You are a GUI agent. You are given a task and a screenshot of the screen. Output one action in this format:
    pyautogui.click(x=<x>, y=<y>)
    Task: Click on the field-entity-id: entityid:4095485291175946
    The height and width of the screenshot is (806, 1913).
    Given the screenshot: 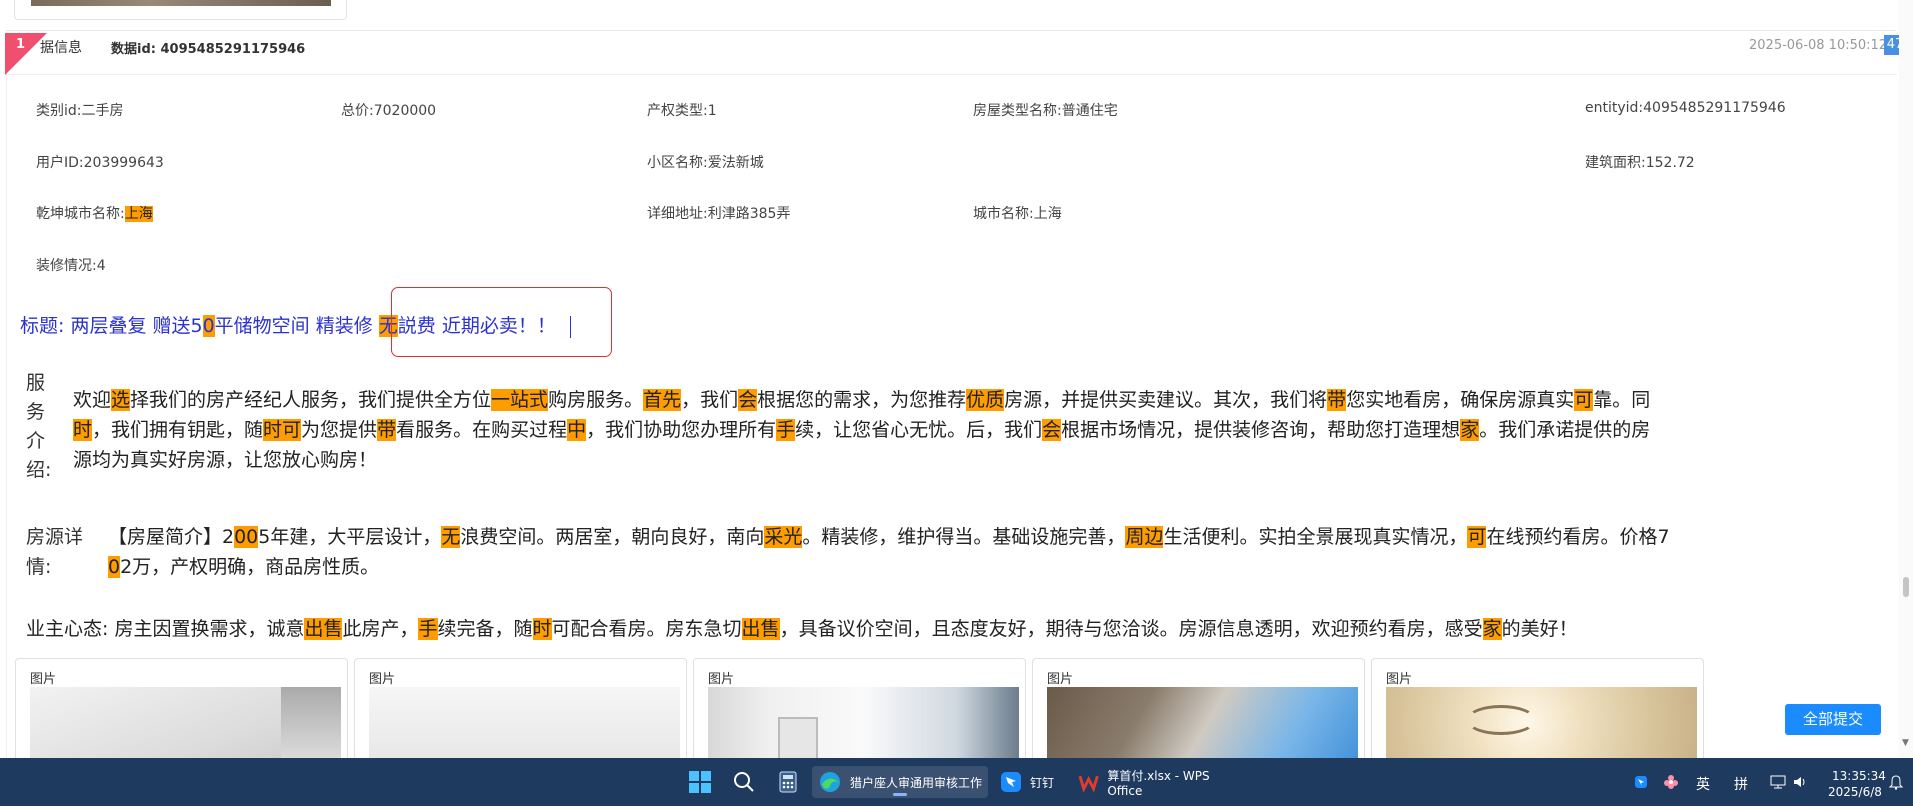 What is the action you would take?
    pyautogui.click(x=1685, y=108)
    